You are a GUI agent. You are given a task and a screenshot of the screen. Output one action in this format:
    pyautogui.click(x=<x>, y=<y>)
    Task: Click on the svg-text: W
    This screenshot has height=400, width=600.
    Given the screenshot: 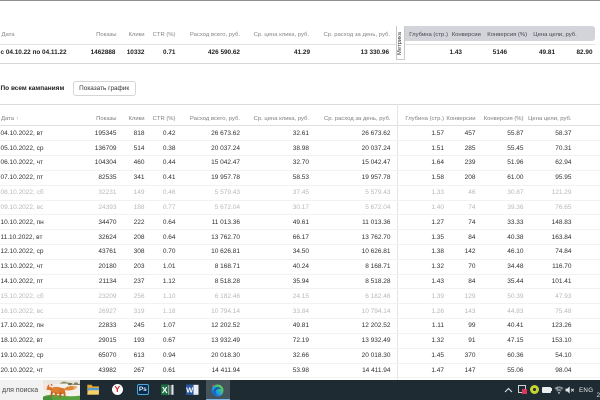 What is the action you would take?
    pyautogui.click(x=190, y=389)
    